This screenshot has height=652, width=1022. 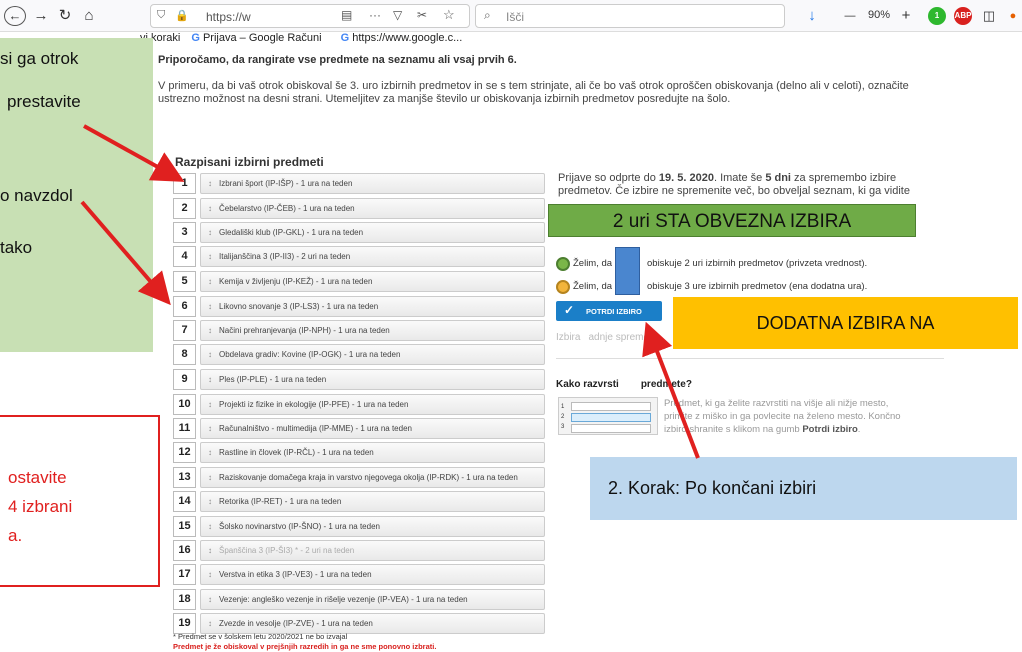 I want to click on arrow-to-first-subject, so click(x=134, y=153).